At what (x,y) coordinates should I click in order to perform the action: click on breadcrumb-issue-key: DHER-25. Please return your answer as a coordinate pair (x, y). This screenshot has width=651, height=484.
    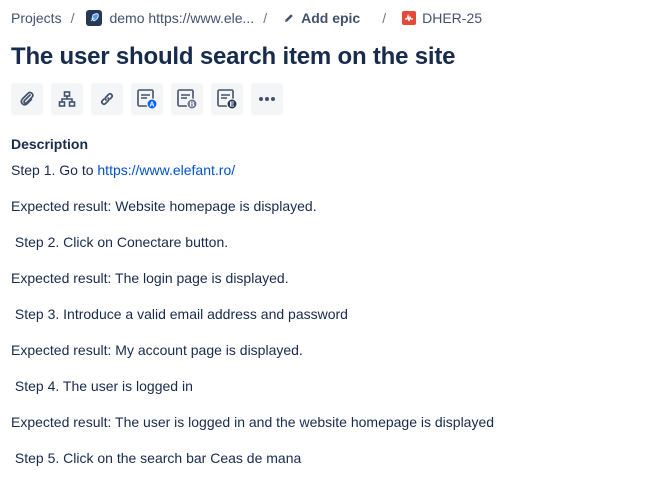
    Looking at the image, I should click on (452, 18).